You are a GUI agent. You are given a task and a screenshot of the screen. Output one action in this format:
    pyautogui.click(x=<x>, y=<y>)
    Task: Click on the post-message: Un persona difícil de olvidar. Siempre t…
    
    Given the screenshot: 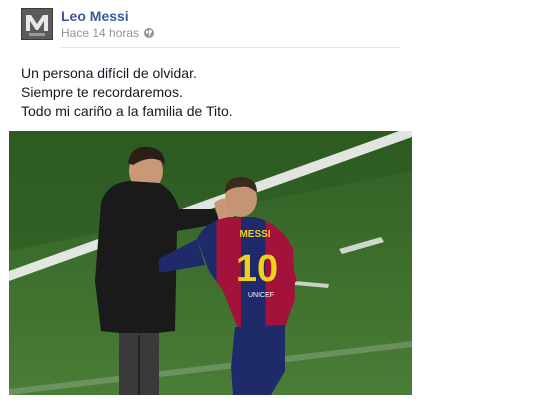 What is the action you would take?
    pyautogui.click(x=261, y=92)
    